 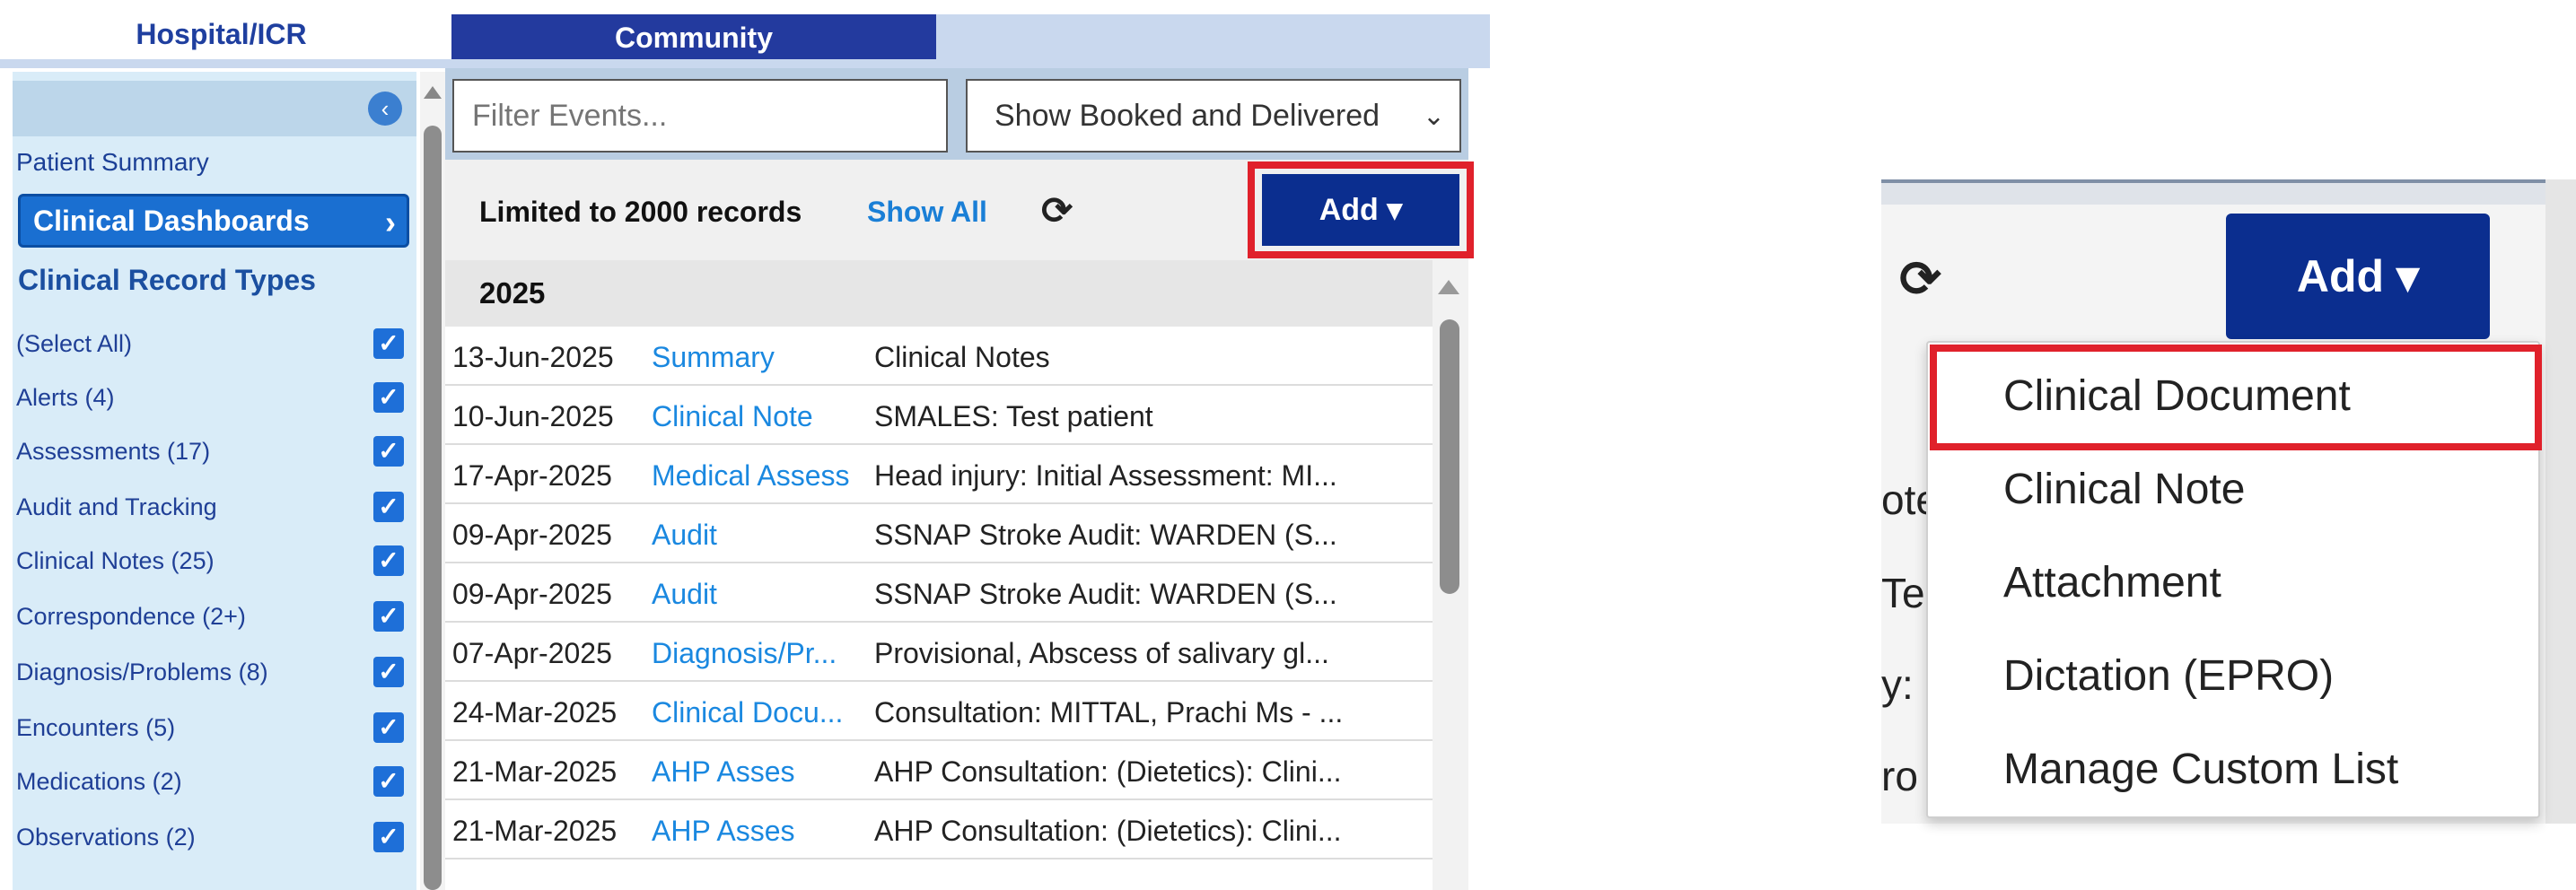 I want to click on record-type-assessments: Assessments (17) ✓, so click(x=210, y=453).